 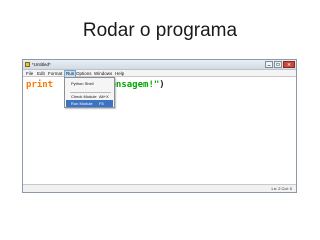 I want to click on title-bar: *Untitled*, so click(x=159, y=65).